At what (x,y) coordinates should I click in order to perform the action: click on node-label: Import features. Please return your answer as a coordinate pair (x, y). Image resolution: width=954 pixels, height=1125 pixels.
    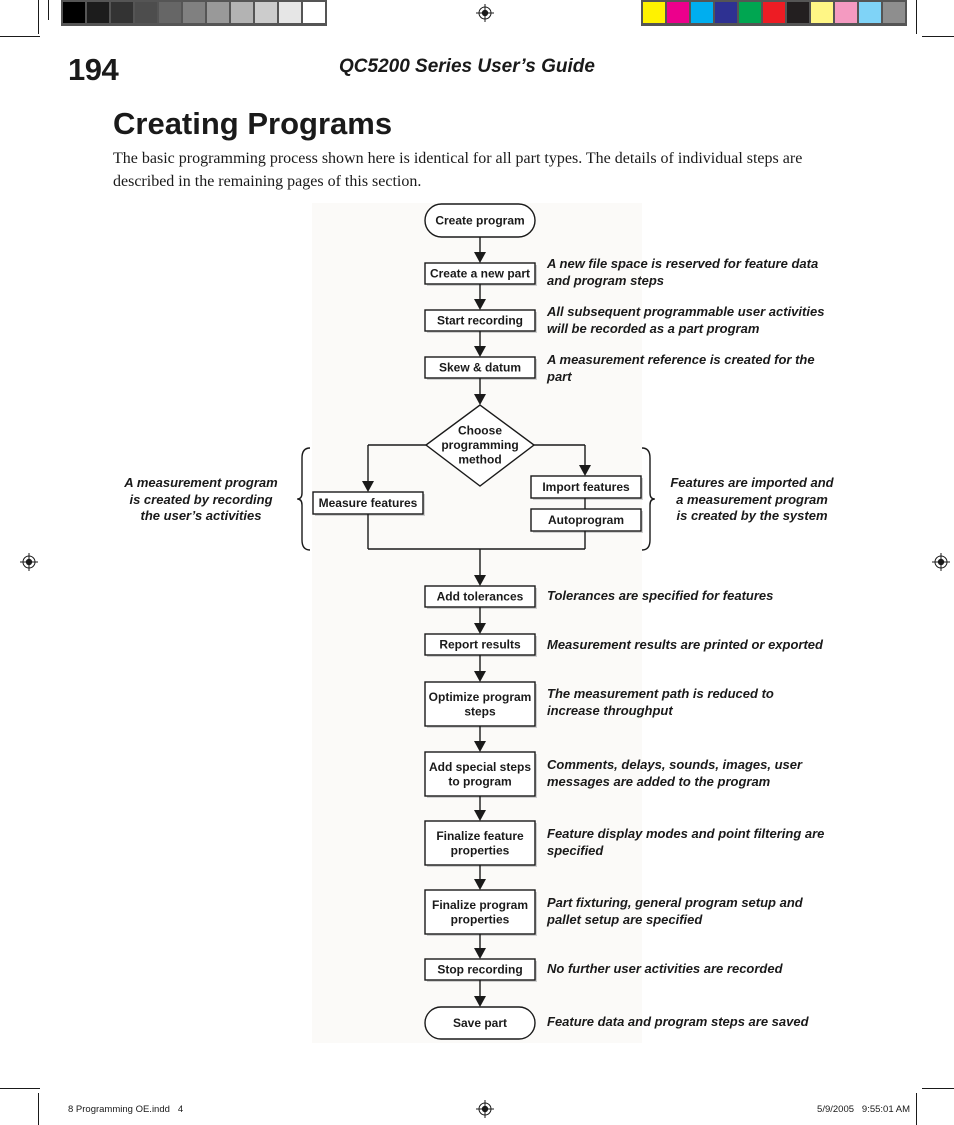
    Looking at the image, I should click on (586, 487).